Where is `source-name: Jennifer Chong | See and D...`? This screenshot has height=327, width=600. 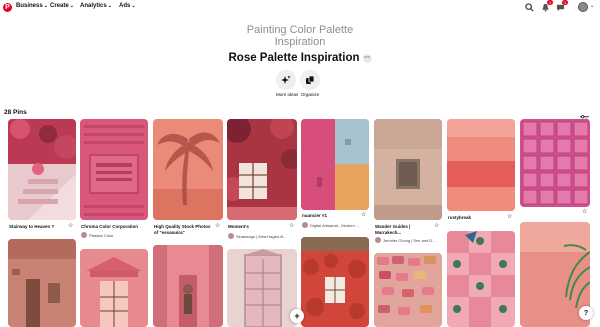 source-name: Jennifer Chong | See and D... is located at coordinates (409, 240).